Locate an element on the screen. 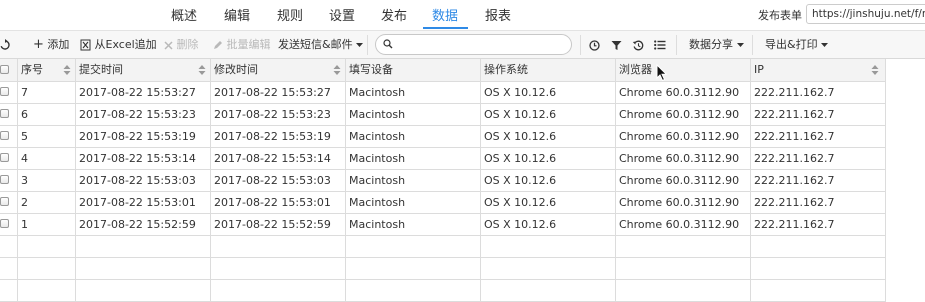 Image resolution: width=925 pixels, height=302 pixels. tab-edit: 编辑 is located at coordinates (237, 14).